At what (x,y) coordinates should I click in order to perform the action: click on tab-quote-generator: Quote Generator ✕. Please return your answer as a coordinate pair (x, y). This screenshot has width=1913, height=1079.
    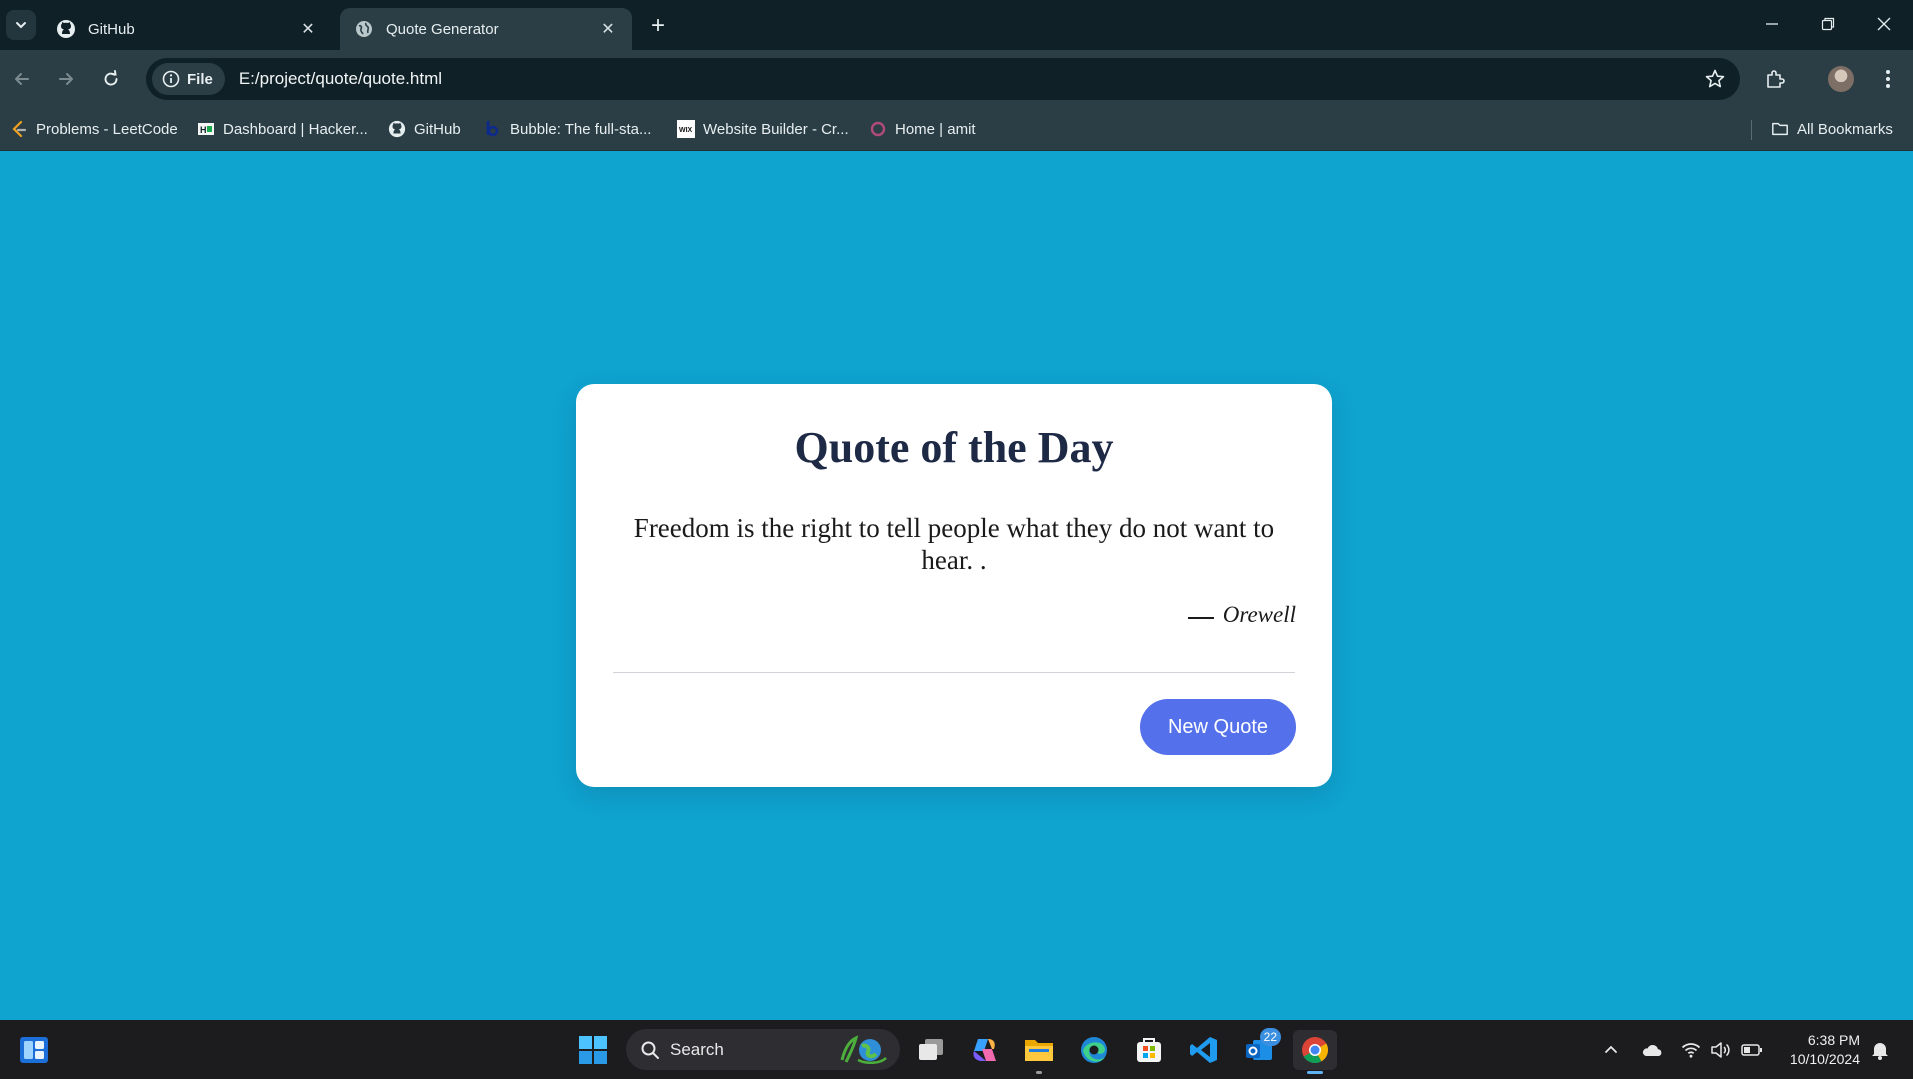
    Looking at the image, I should click on (486, 29).